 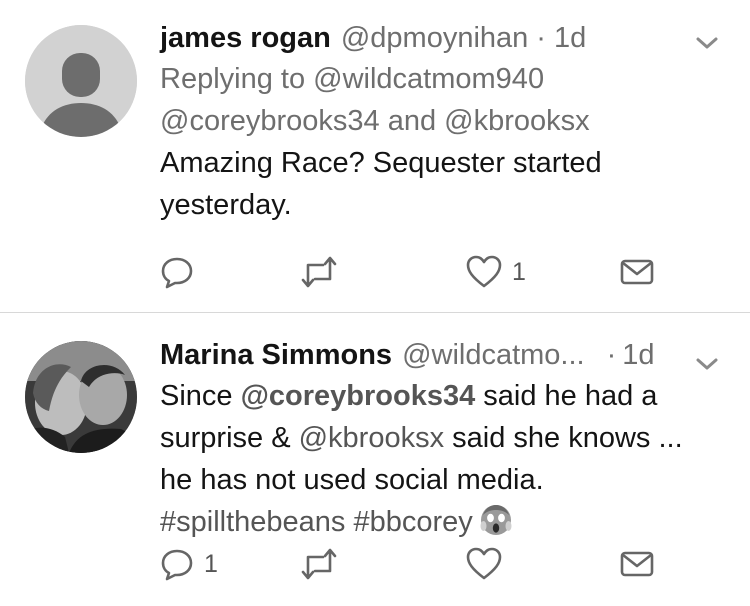 I want to click on text-segment: surprise &, so click(x=229, y=438).